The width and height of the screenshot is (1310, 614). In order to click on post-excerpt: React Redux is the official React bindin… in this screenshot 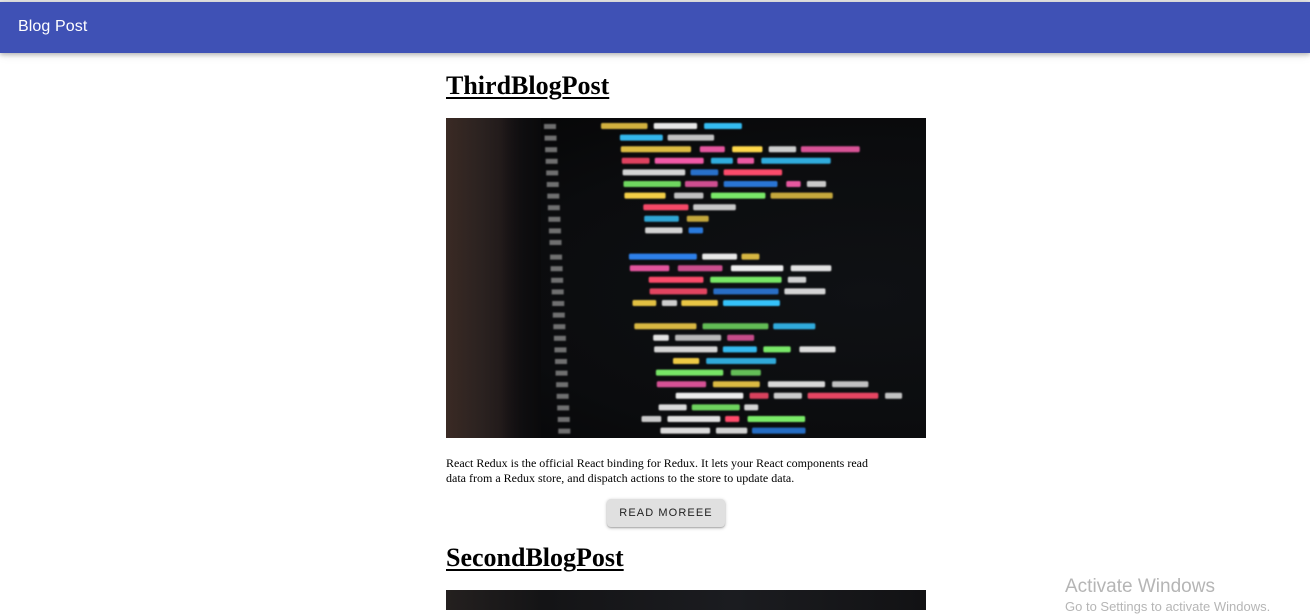, I will do `click(657, 470)`.